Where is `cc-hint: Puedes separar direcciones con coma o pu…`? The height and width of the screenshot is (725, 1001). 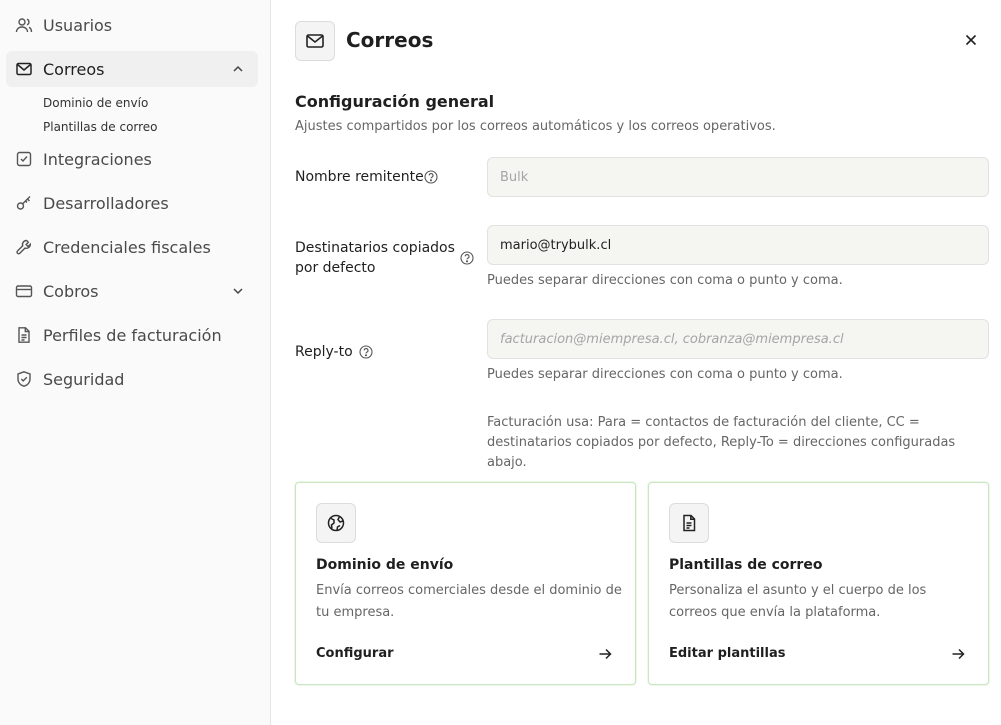
cc-hint: Puedes separar direcciones con coma o pu… is located at coordinates (665, 280).